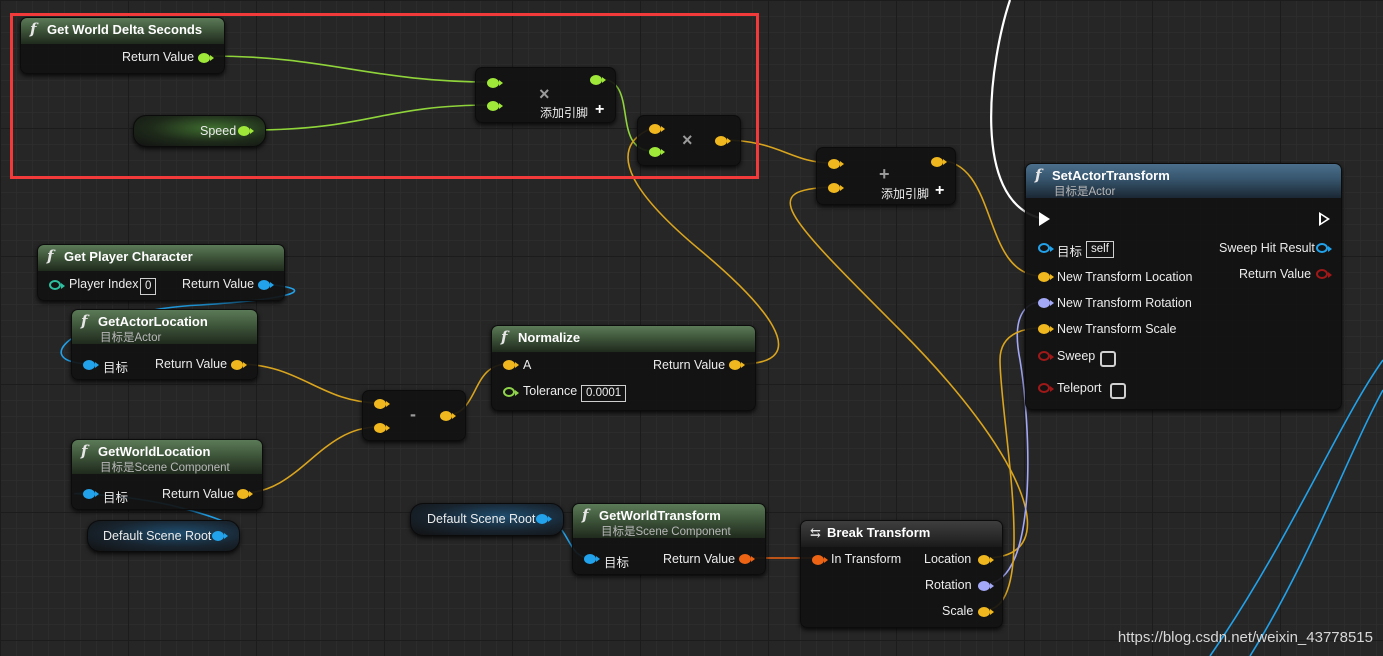 This screenshot has width=1383, height=656. What do you see at coordinates (1267, 248) in the screenshot?
I see `sweep-hit-result-label: Sweep Hit Result` at bounding box center [1267, 248].